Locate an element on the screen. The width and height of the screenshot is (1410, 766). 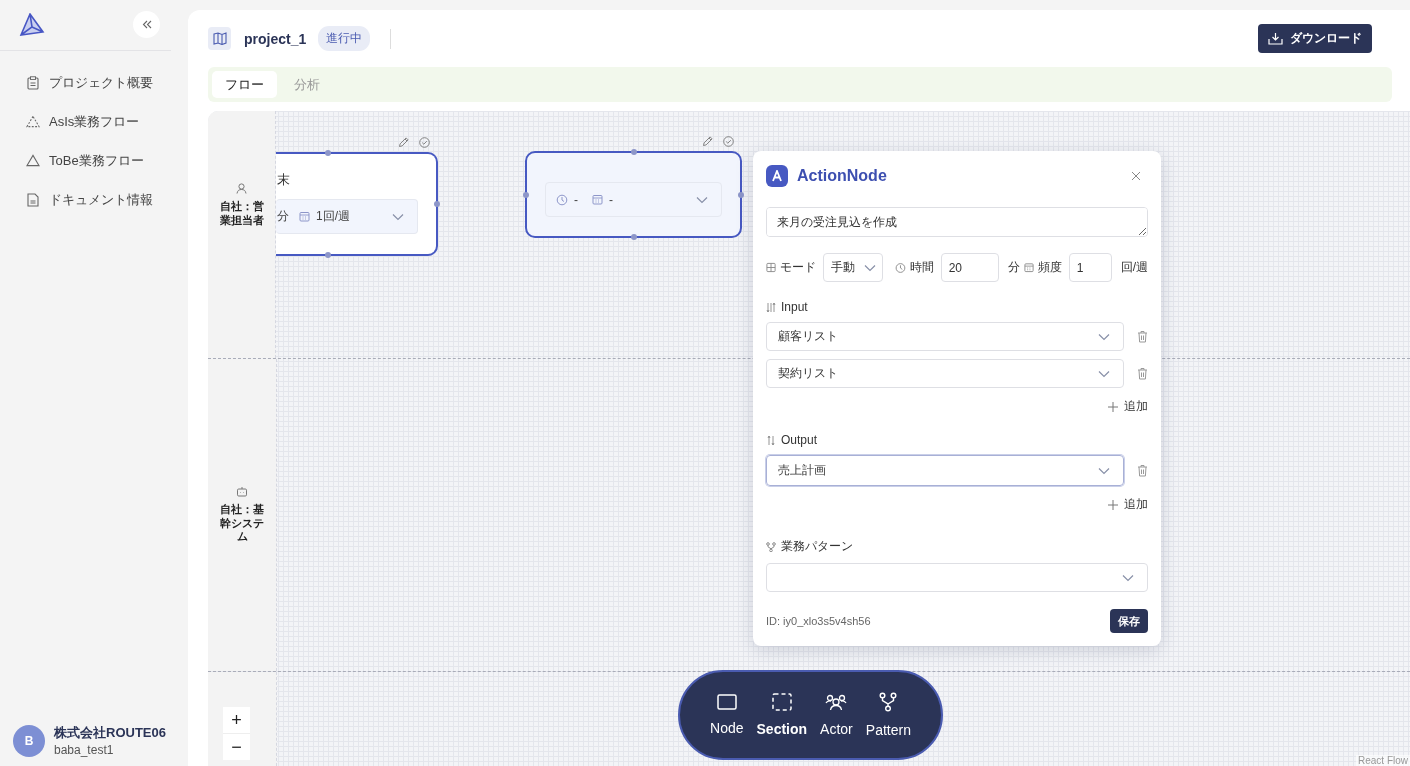
input-select: 契約リスト is located at coordinates (945, 373).